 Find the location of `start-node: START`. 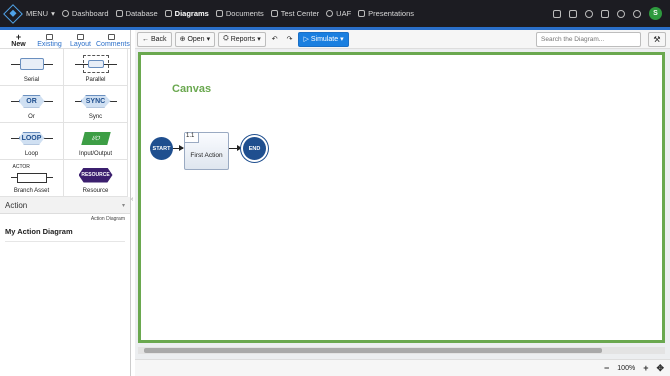

start-node: START is located at coordinates (161, 148).